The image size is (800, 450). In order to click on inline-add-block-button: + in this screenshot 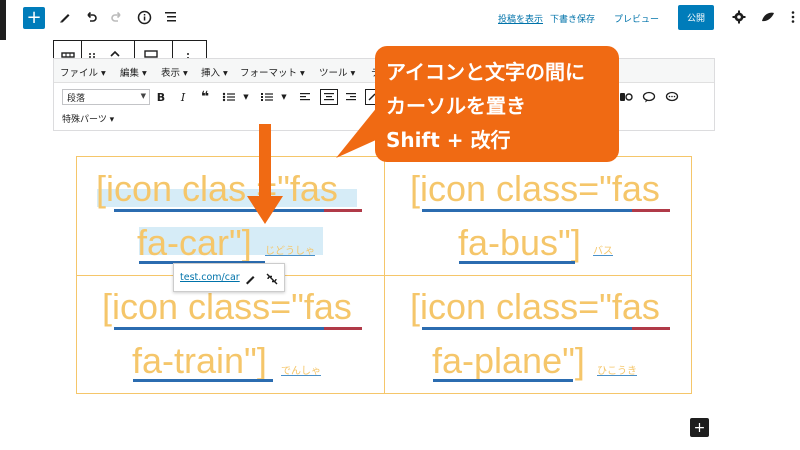, I will do `click(699, 427)`.